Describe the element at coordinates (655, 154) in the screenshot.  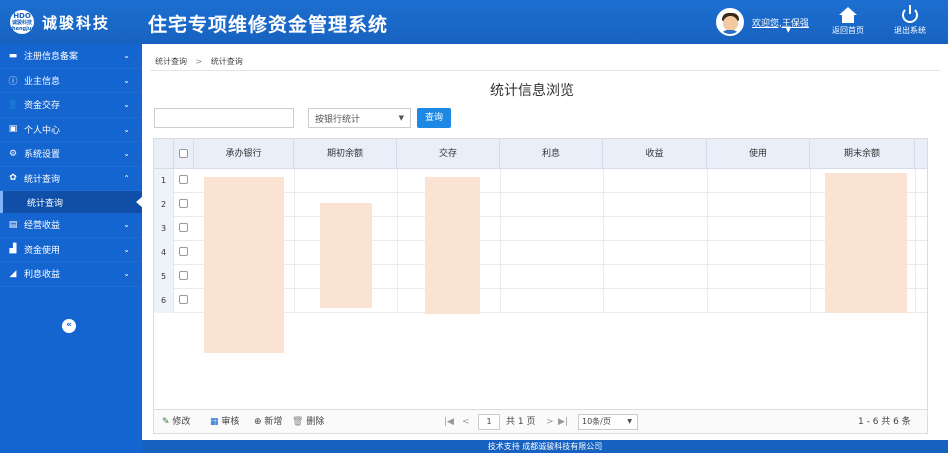
I see `column-header-income: 收益` at that location.